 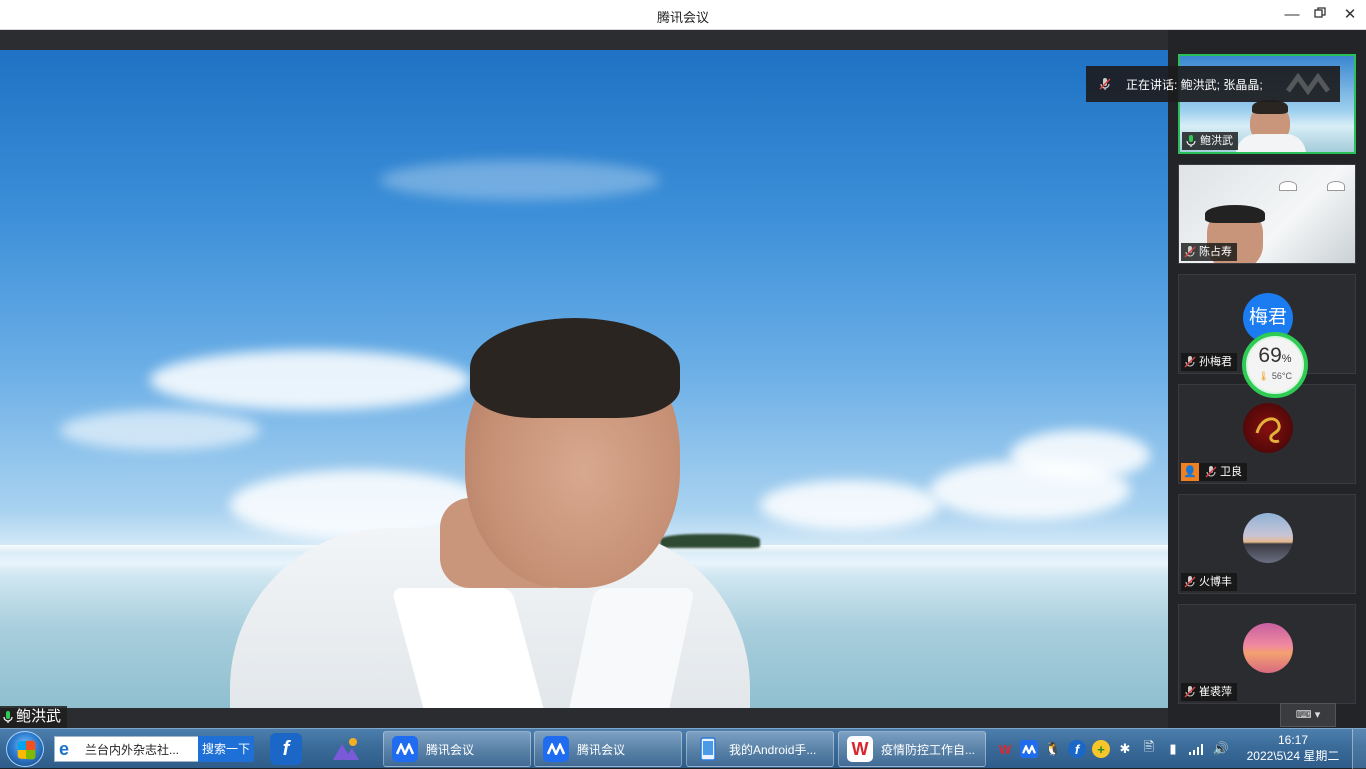 What do you see at coordinates (226, 749) in the screenshot?
I see `search-button: 搜索一下` at bounding box center [226, 749].